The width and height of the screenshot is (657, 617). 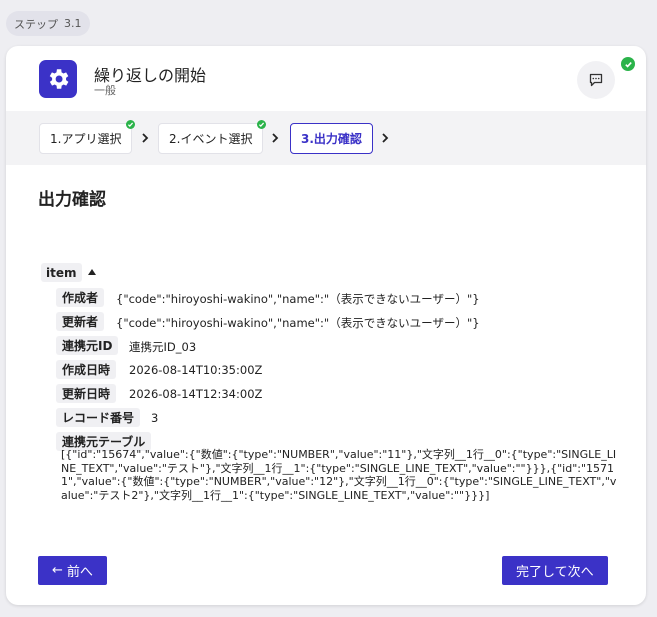 I want to click on gear-icon, so click(x=58, y=79).